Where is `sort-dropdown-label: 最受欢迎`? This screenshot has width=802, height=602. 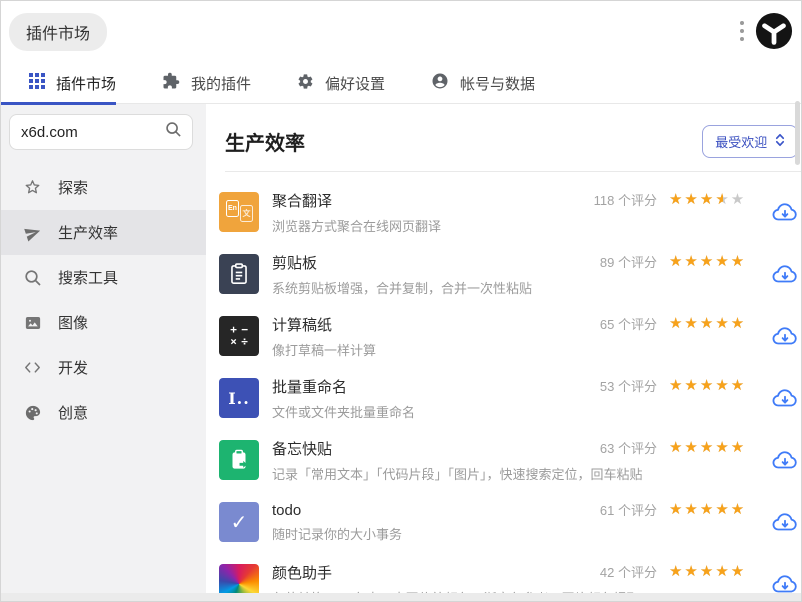
sort-dropdown-label: 最受欢迎 is located at coordinates (741, 142).